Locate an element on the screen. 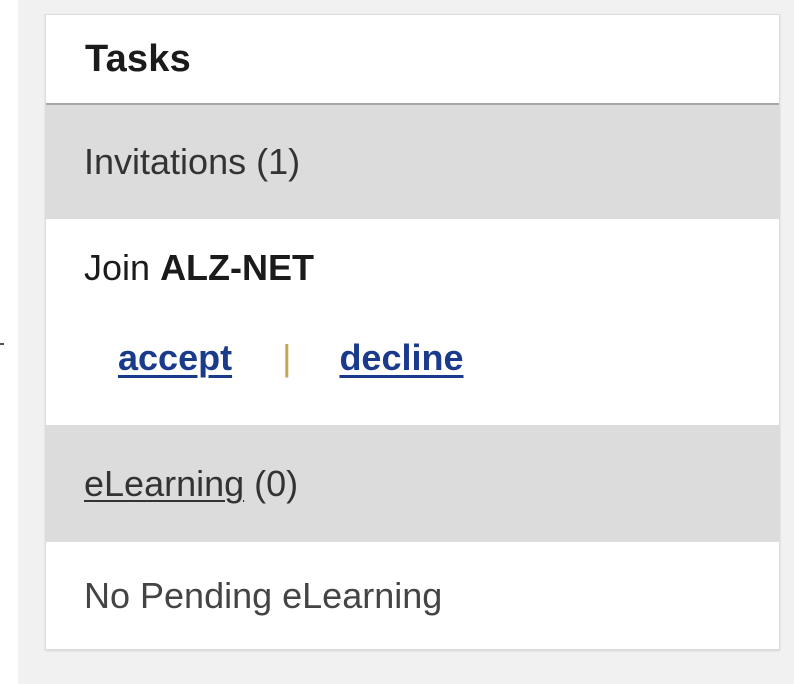 The width and height of the screenshot is (794, 684). invitations-label: Invitations is located at coordinates (165, 161).